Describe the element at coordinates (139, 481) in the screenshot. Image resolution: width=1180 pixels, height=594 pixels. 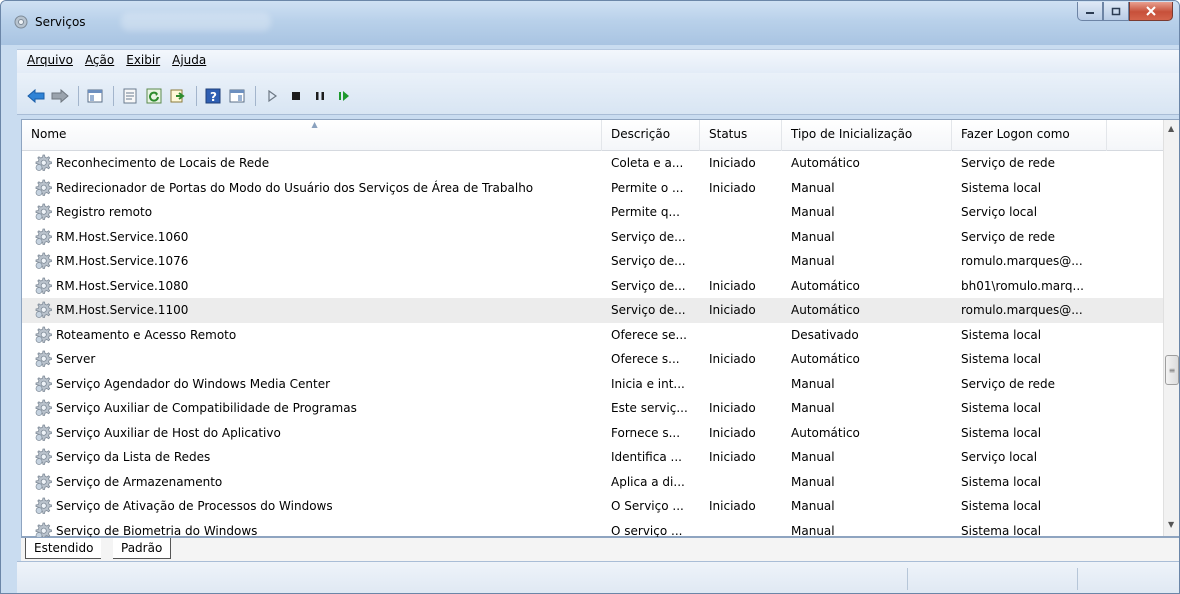
I see `service-name: Serviço de Armazenamento` at that location.